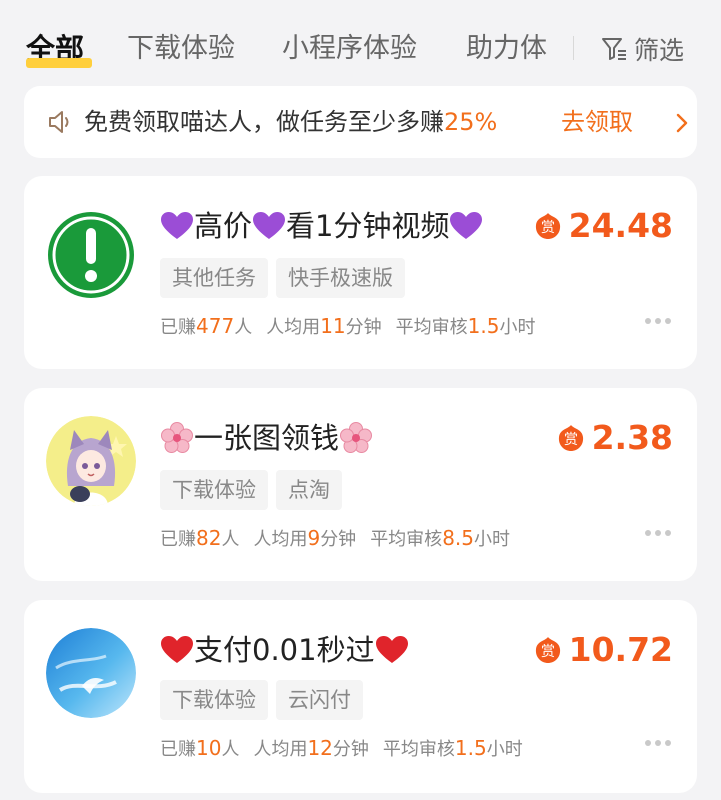 The image size is (721, 800). What do you see at coordinates (341, 748) in the screenshot?
I see `task-stats: 已赚10人 人均用12分钟 平均审核1.5小时` at bounding box center [341, 748].